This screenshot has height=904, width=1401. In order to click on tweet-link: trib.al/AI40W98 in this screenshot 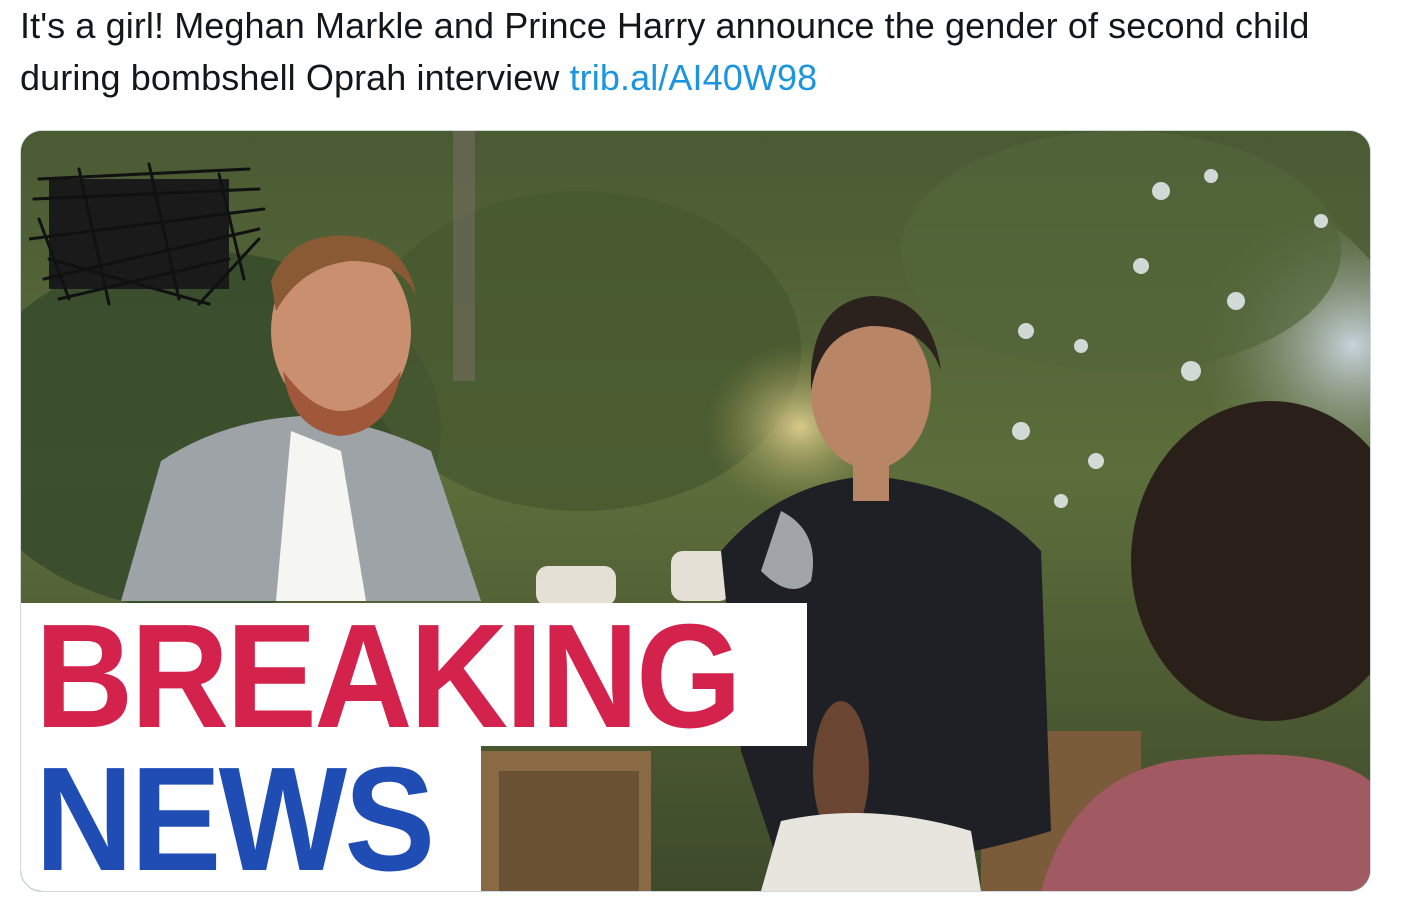, I will do `click(694, 77)`.